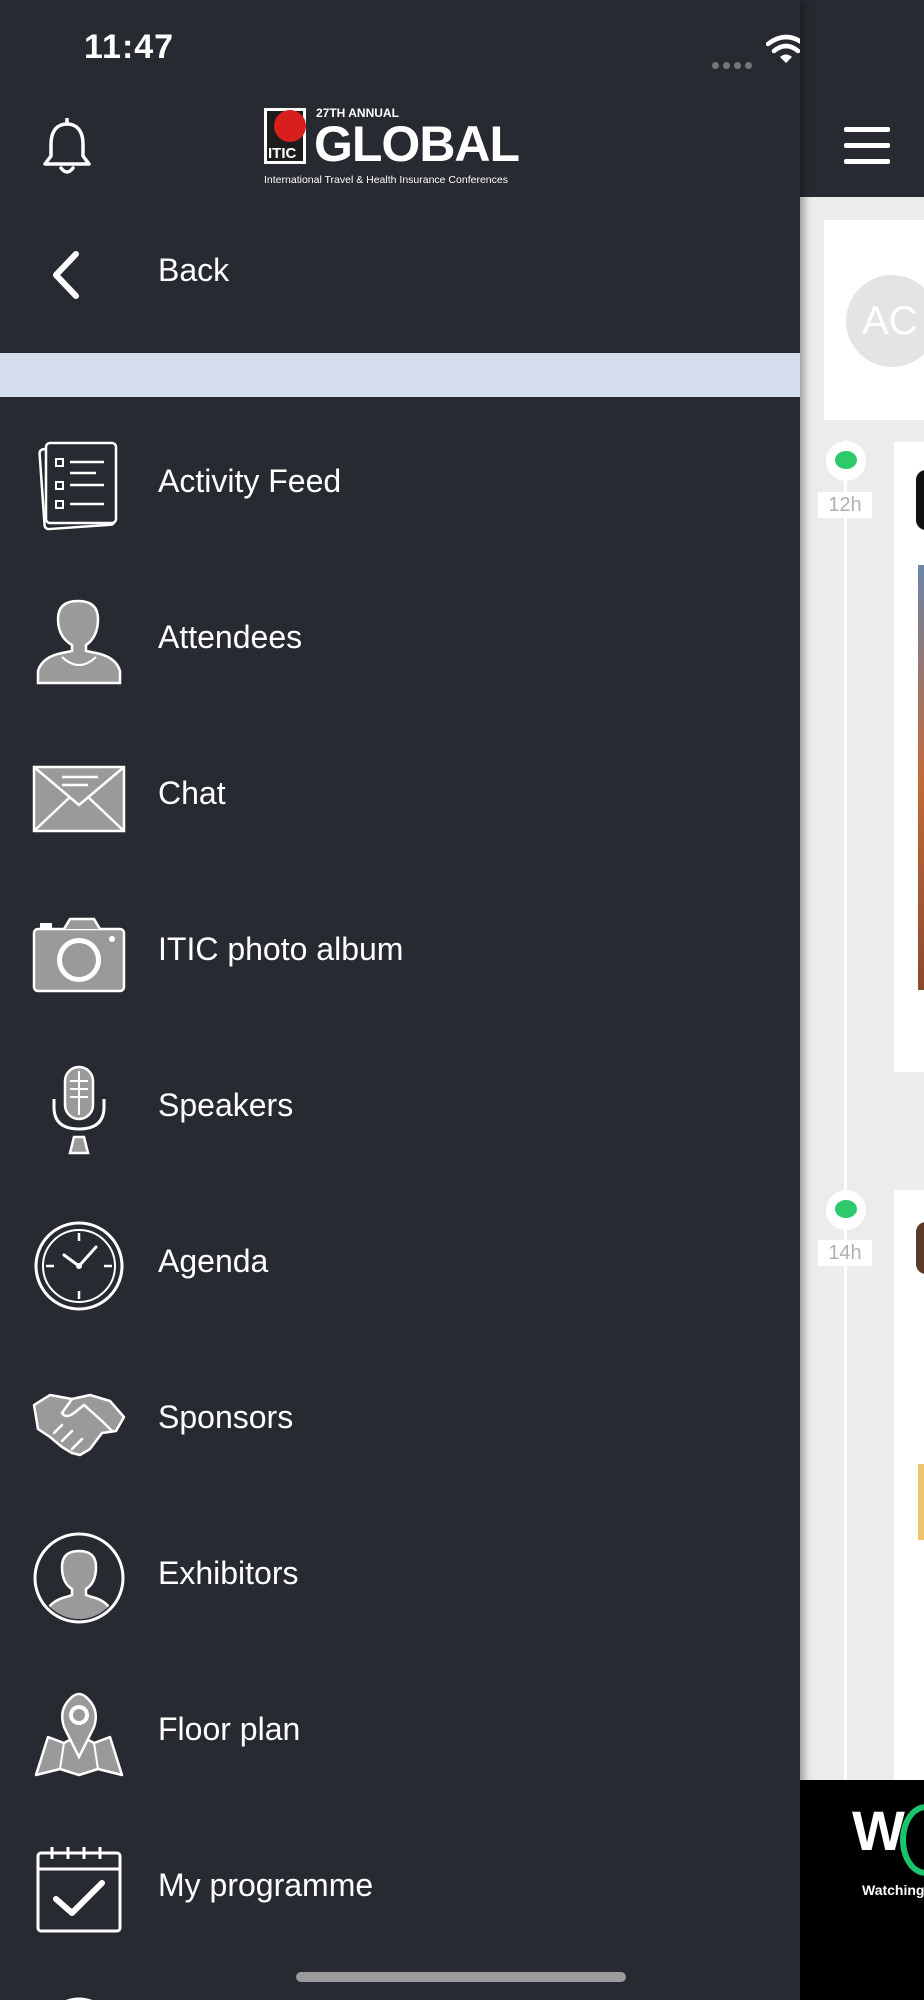 The width and height of the screenshot is (924, 2000). What do you see at coordinates (845, 1110) in the screenshot?
I see `timeline-line` at bounding box center [845, 1110].